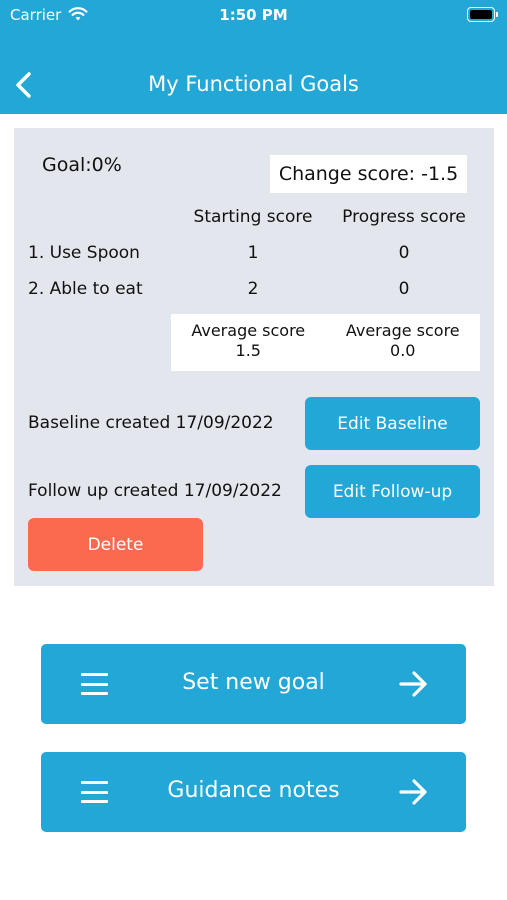 The width and height of the screenshot is (507, 900). Describe the element at coordinates (482, 14) in the screenshot. I see `battery-icon` at that location.